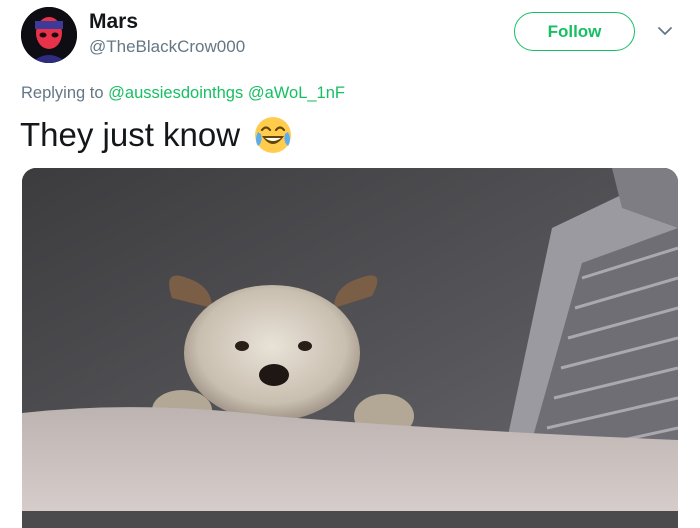 The image size is (700, 528). Describe the element at coordinates (665, 31) in the screenshot. I see `chevron-down-icon` at that location.